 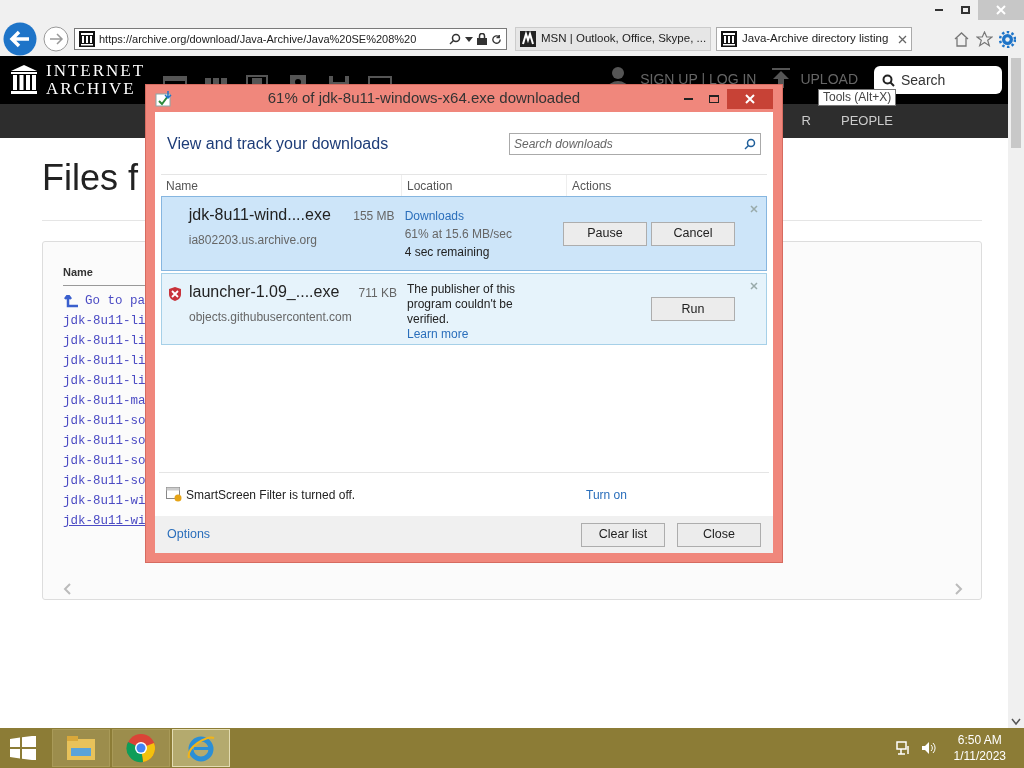 What do you see at coordinates (90, 178) in the screenshot?
I see `page-heading: Files f` at bounding box center [90, 178].